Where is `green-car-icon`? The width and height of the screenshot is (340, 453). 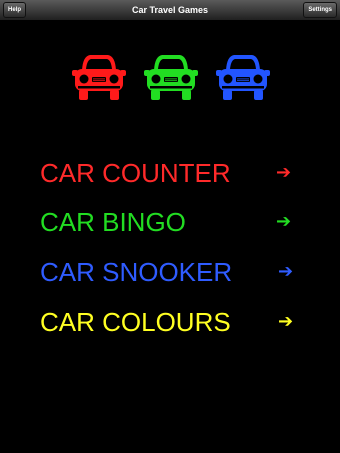 green-car-icon is located at coordinates (171, 77).